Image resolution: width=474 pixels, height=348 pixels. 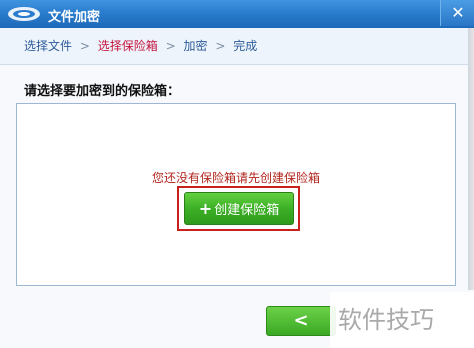 I want to click on breadcrumb-step-finish: 完成, so click(x=245, y=46).